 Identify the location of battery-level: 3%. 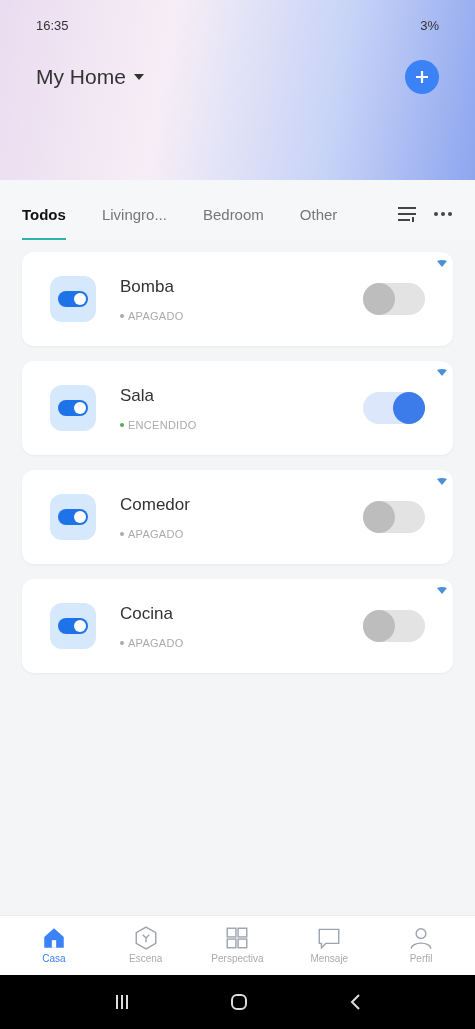
(429, 26).